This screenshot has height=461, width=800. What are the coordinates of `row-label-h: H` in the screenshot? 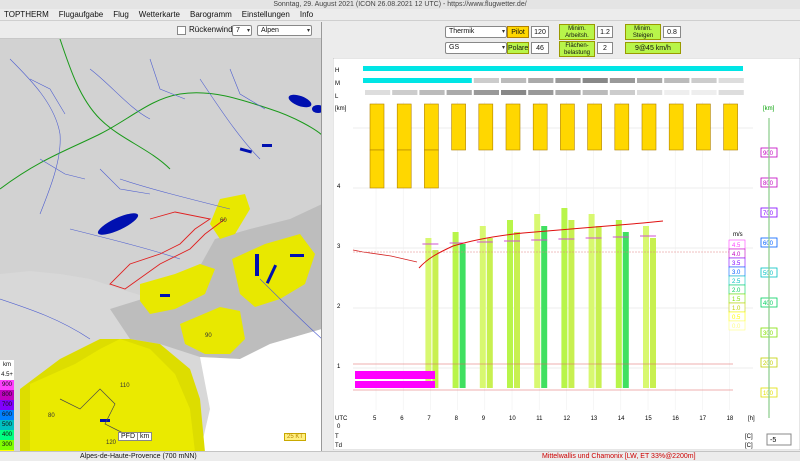 It's located at (337, 71).